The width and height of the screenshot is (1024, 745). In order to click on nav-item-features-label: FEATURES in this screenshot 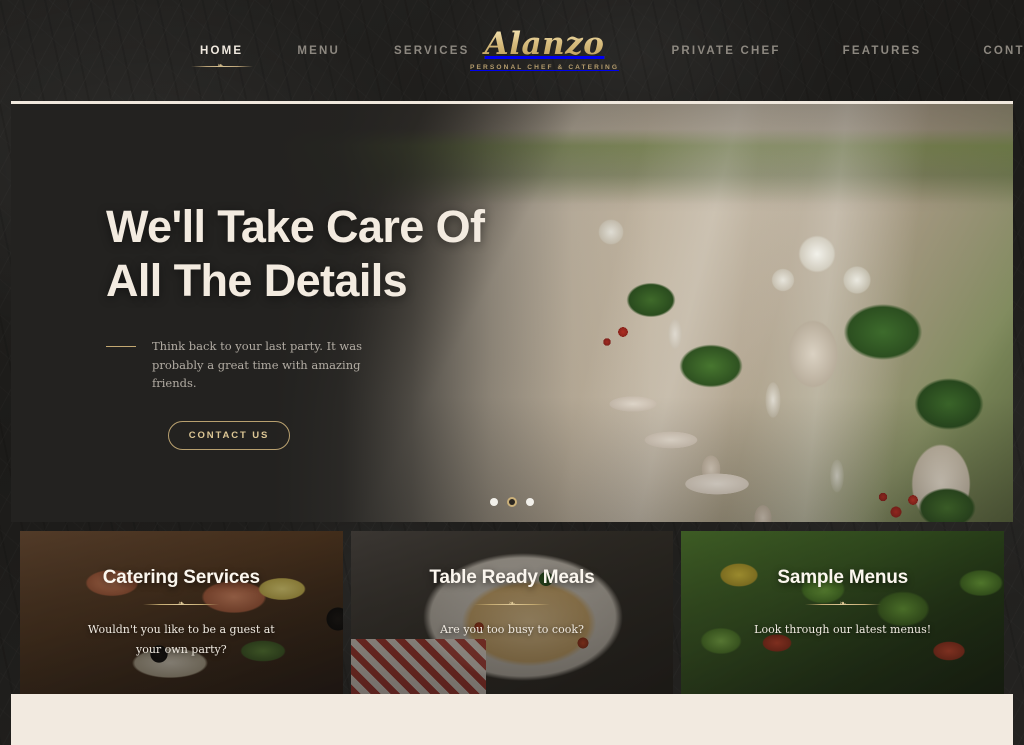, I will do `click(882, 50)`.